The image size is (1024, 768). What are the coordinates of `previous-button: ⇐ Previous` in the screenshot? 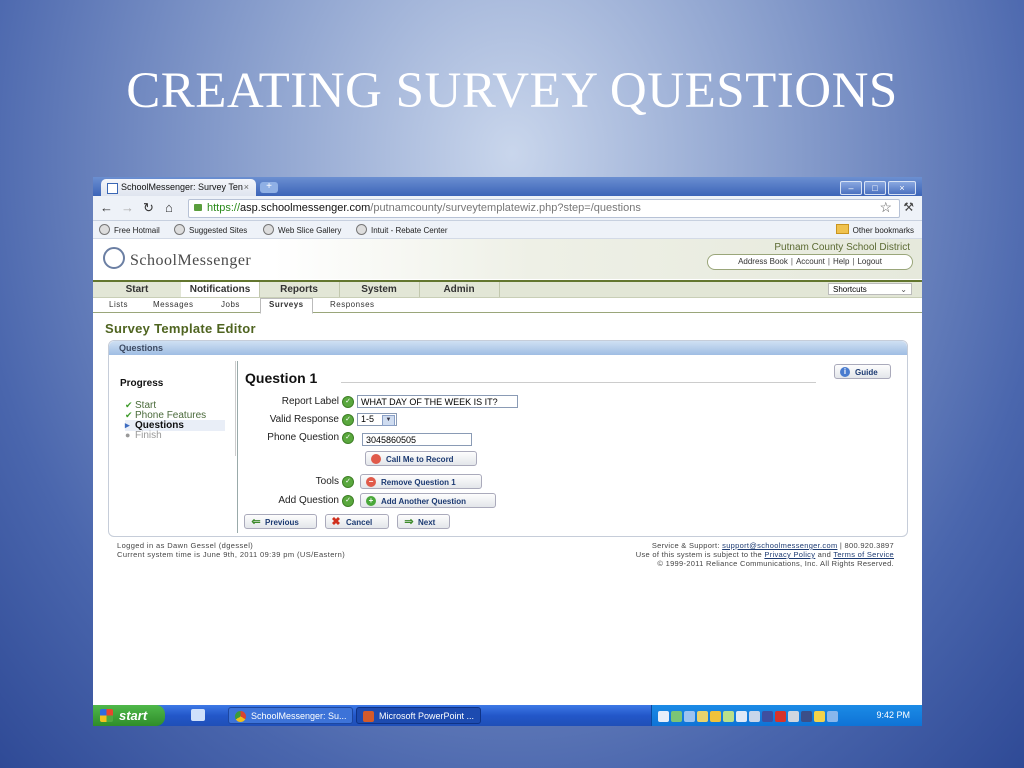 It's located at (280, 521).